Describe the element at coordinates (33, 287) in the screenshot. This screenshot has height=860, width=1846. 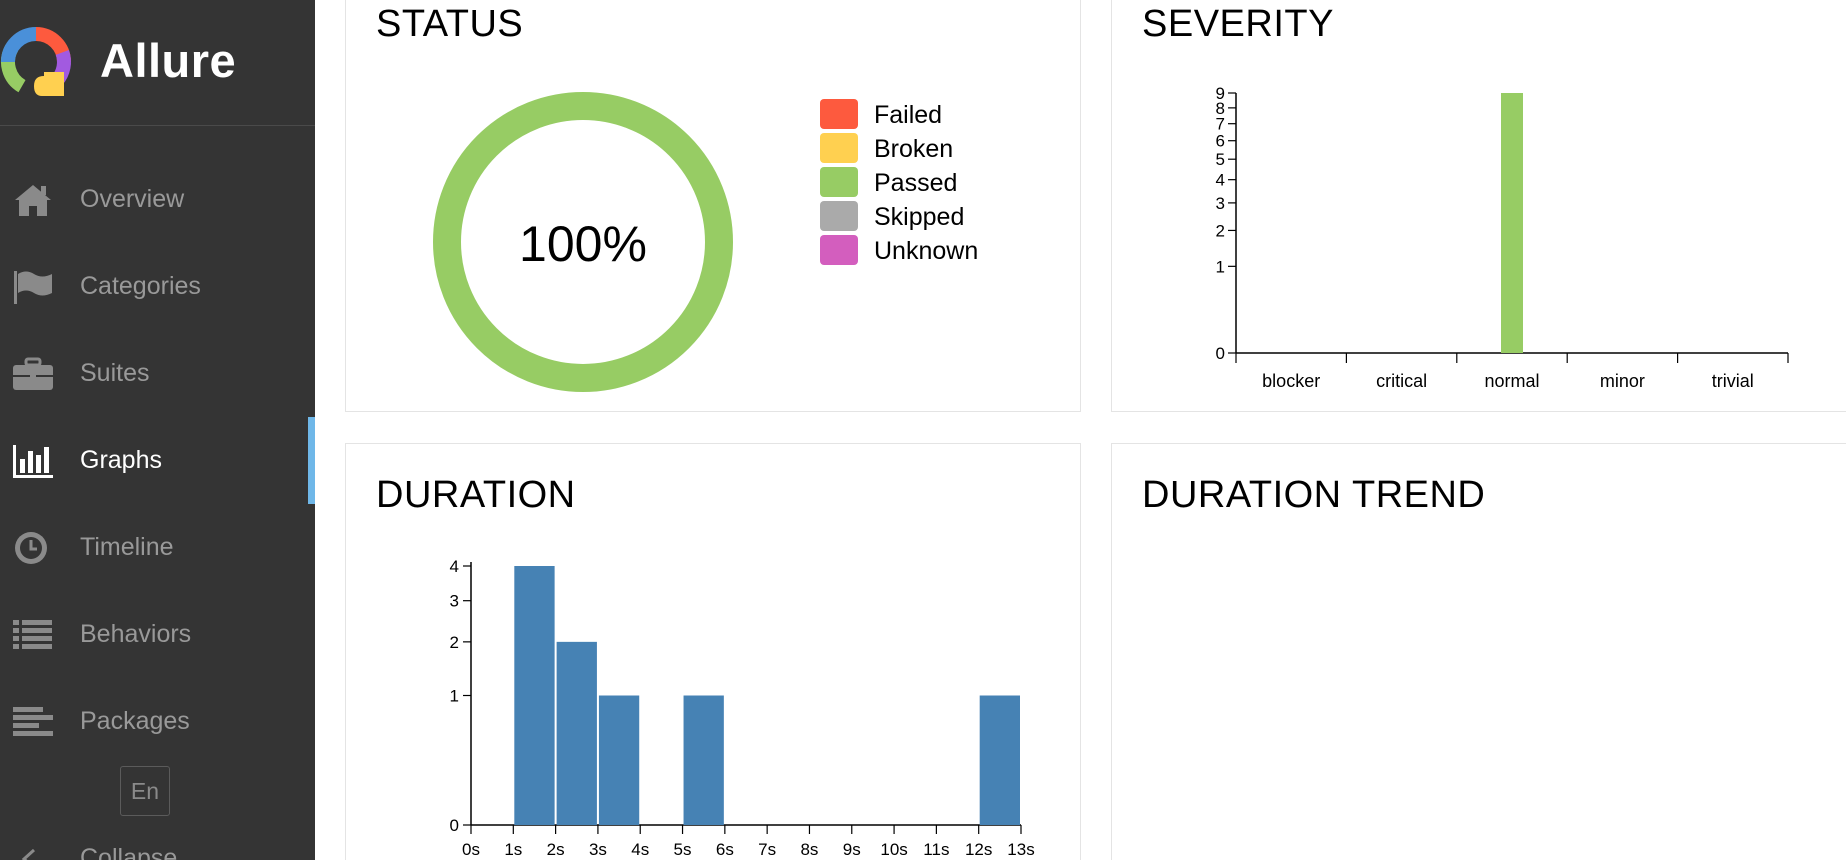
I see `flag-icon` at that location.